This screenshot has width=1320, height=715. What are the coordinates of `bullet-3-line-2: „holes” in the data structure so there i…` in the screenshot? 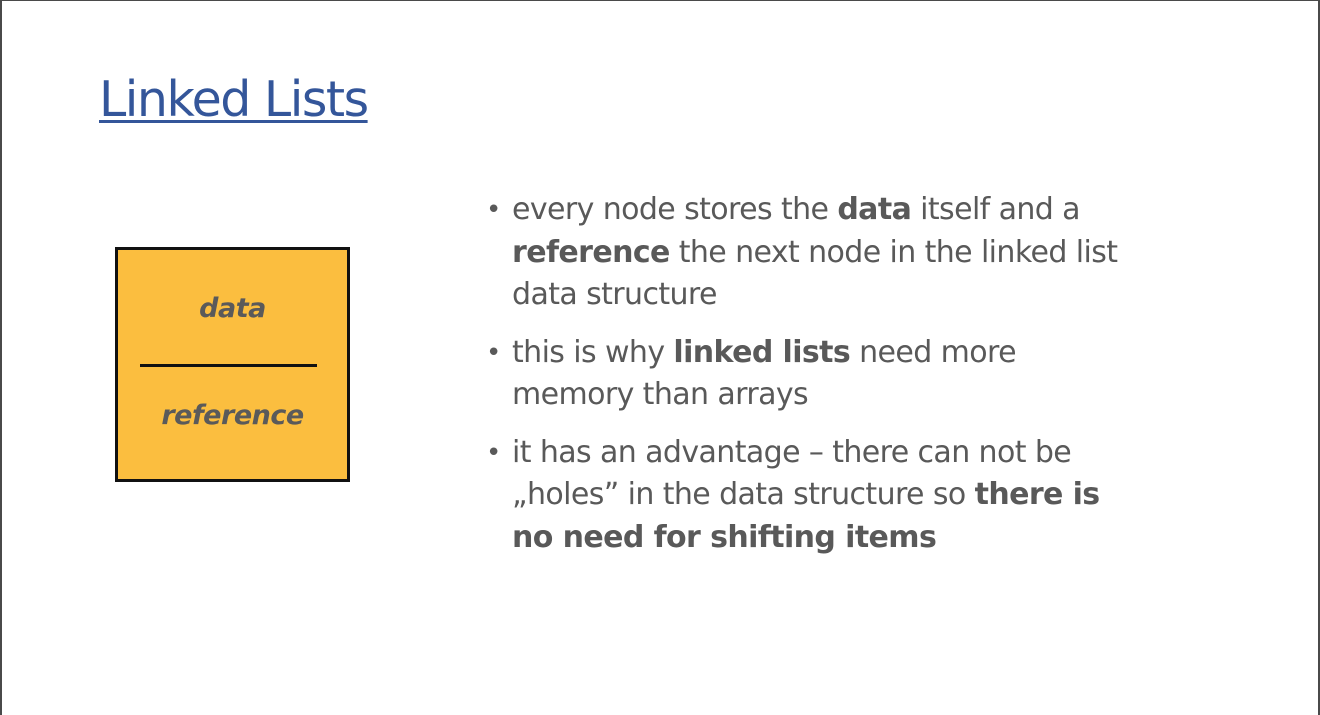 It's located at (806, 494).